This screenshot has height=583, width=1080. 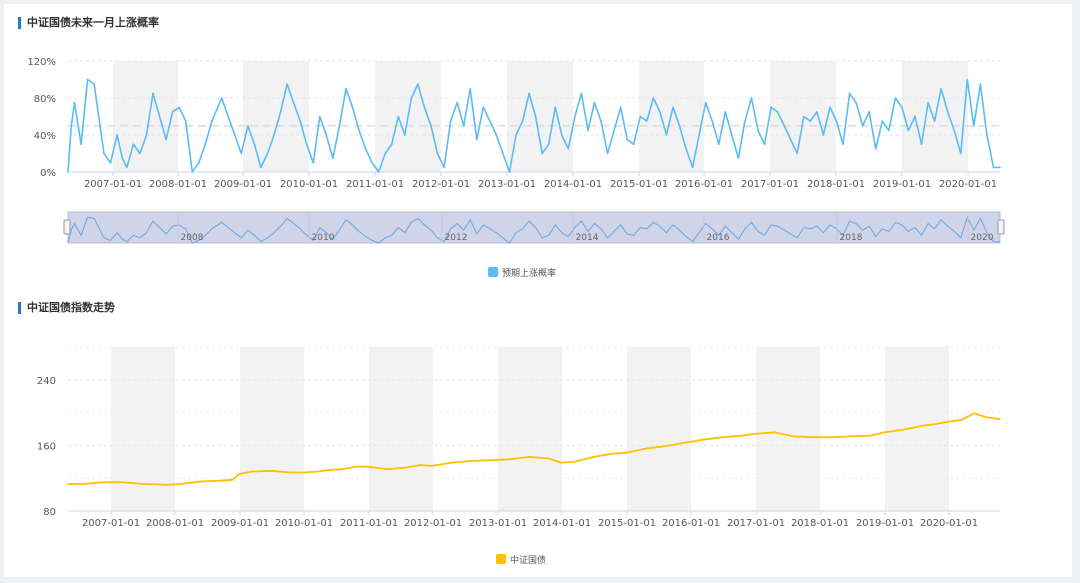 I want to click on chart2-xtick-label: 2013-01-01, so click(x=498, y=523).